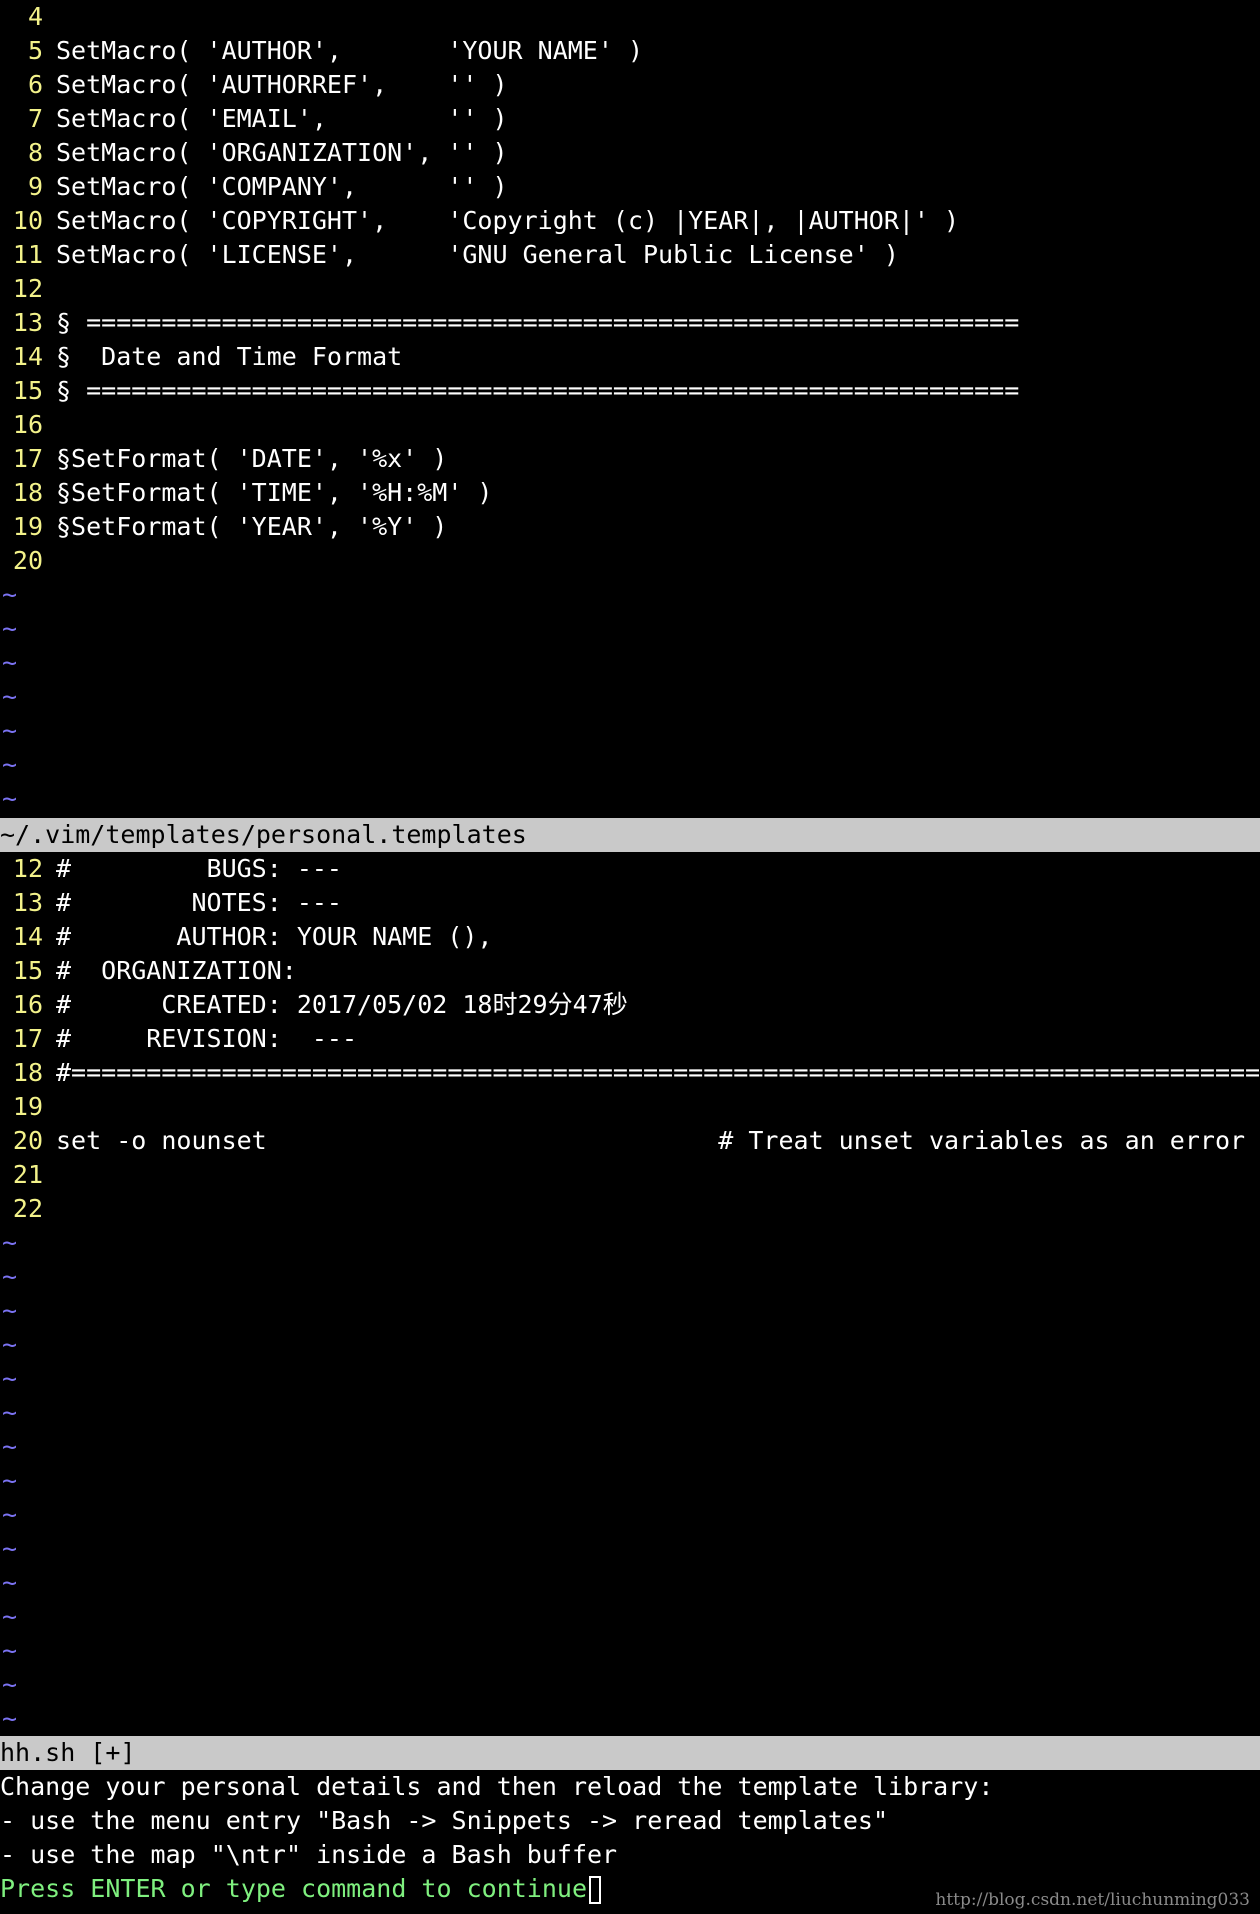 This screenshot has width=1260, height=1914. What do you see at coordinates (630, 1039) in the screenshot?
I see `code-line: 17 # REVISION: ---` at bounding box center [630, 1039].